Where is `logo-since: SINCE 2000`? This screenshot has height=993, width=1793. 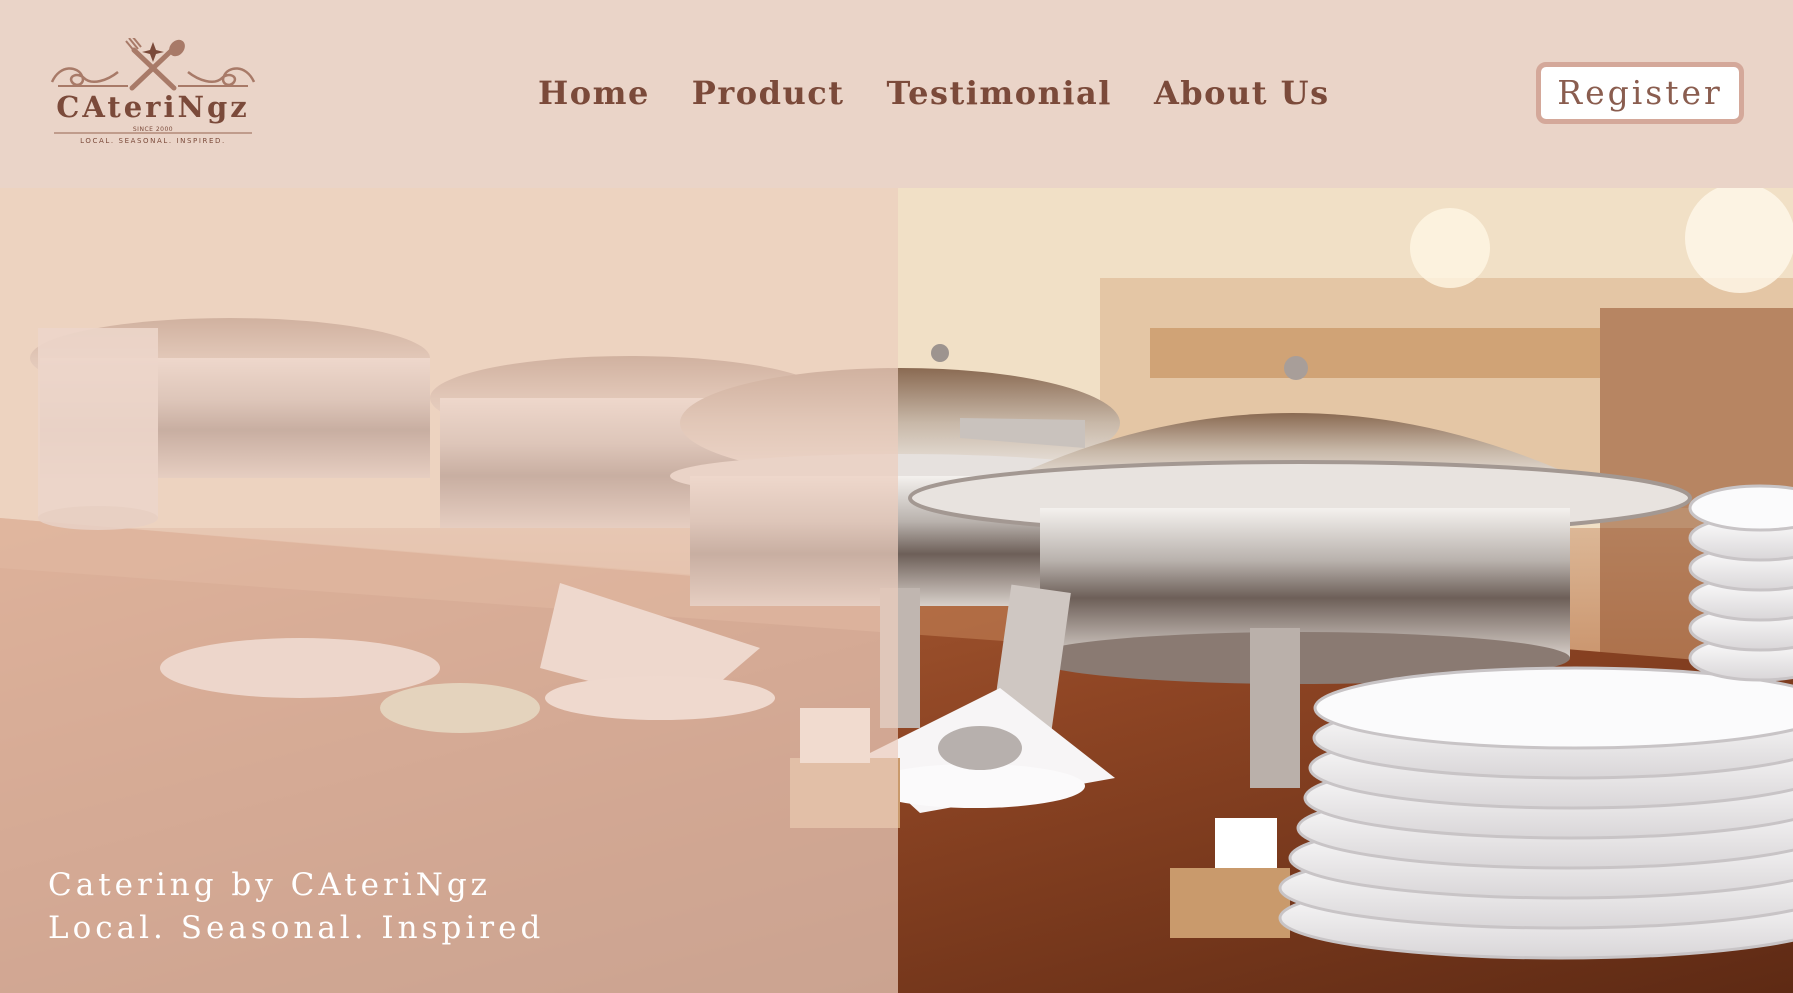 logo-since: SINCE 2000 is located at coordinates (153, 129).